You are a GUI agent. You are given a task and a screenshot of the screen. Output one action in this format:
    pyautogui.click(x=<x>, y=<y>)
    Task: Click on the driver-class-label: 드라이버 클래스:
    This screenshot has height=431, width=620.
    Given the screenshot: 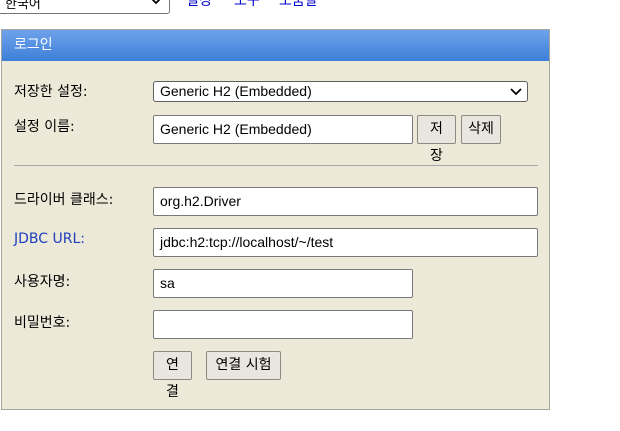 What is the action you would take?
    pyautogui.click(x=64, y=200)
    